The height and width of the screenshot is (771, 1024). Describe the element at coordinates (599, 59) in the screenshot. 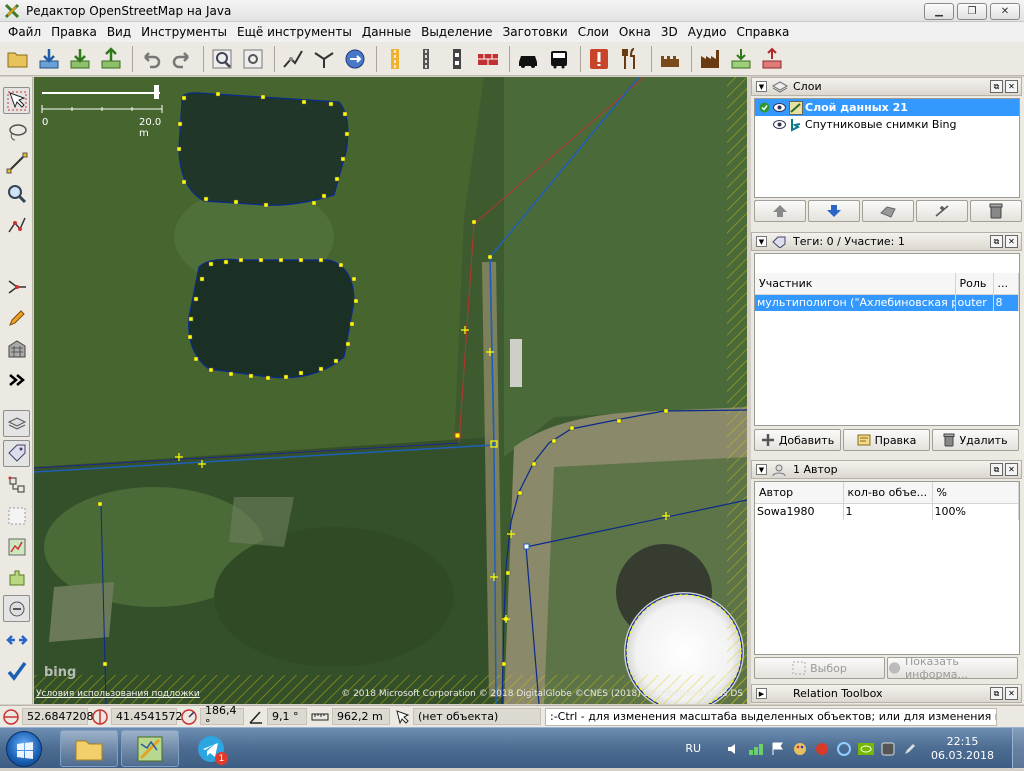

I see `warning-preset-button` at that location.